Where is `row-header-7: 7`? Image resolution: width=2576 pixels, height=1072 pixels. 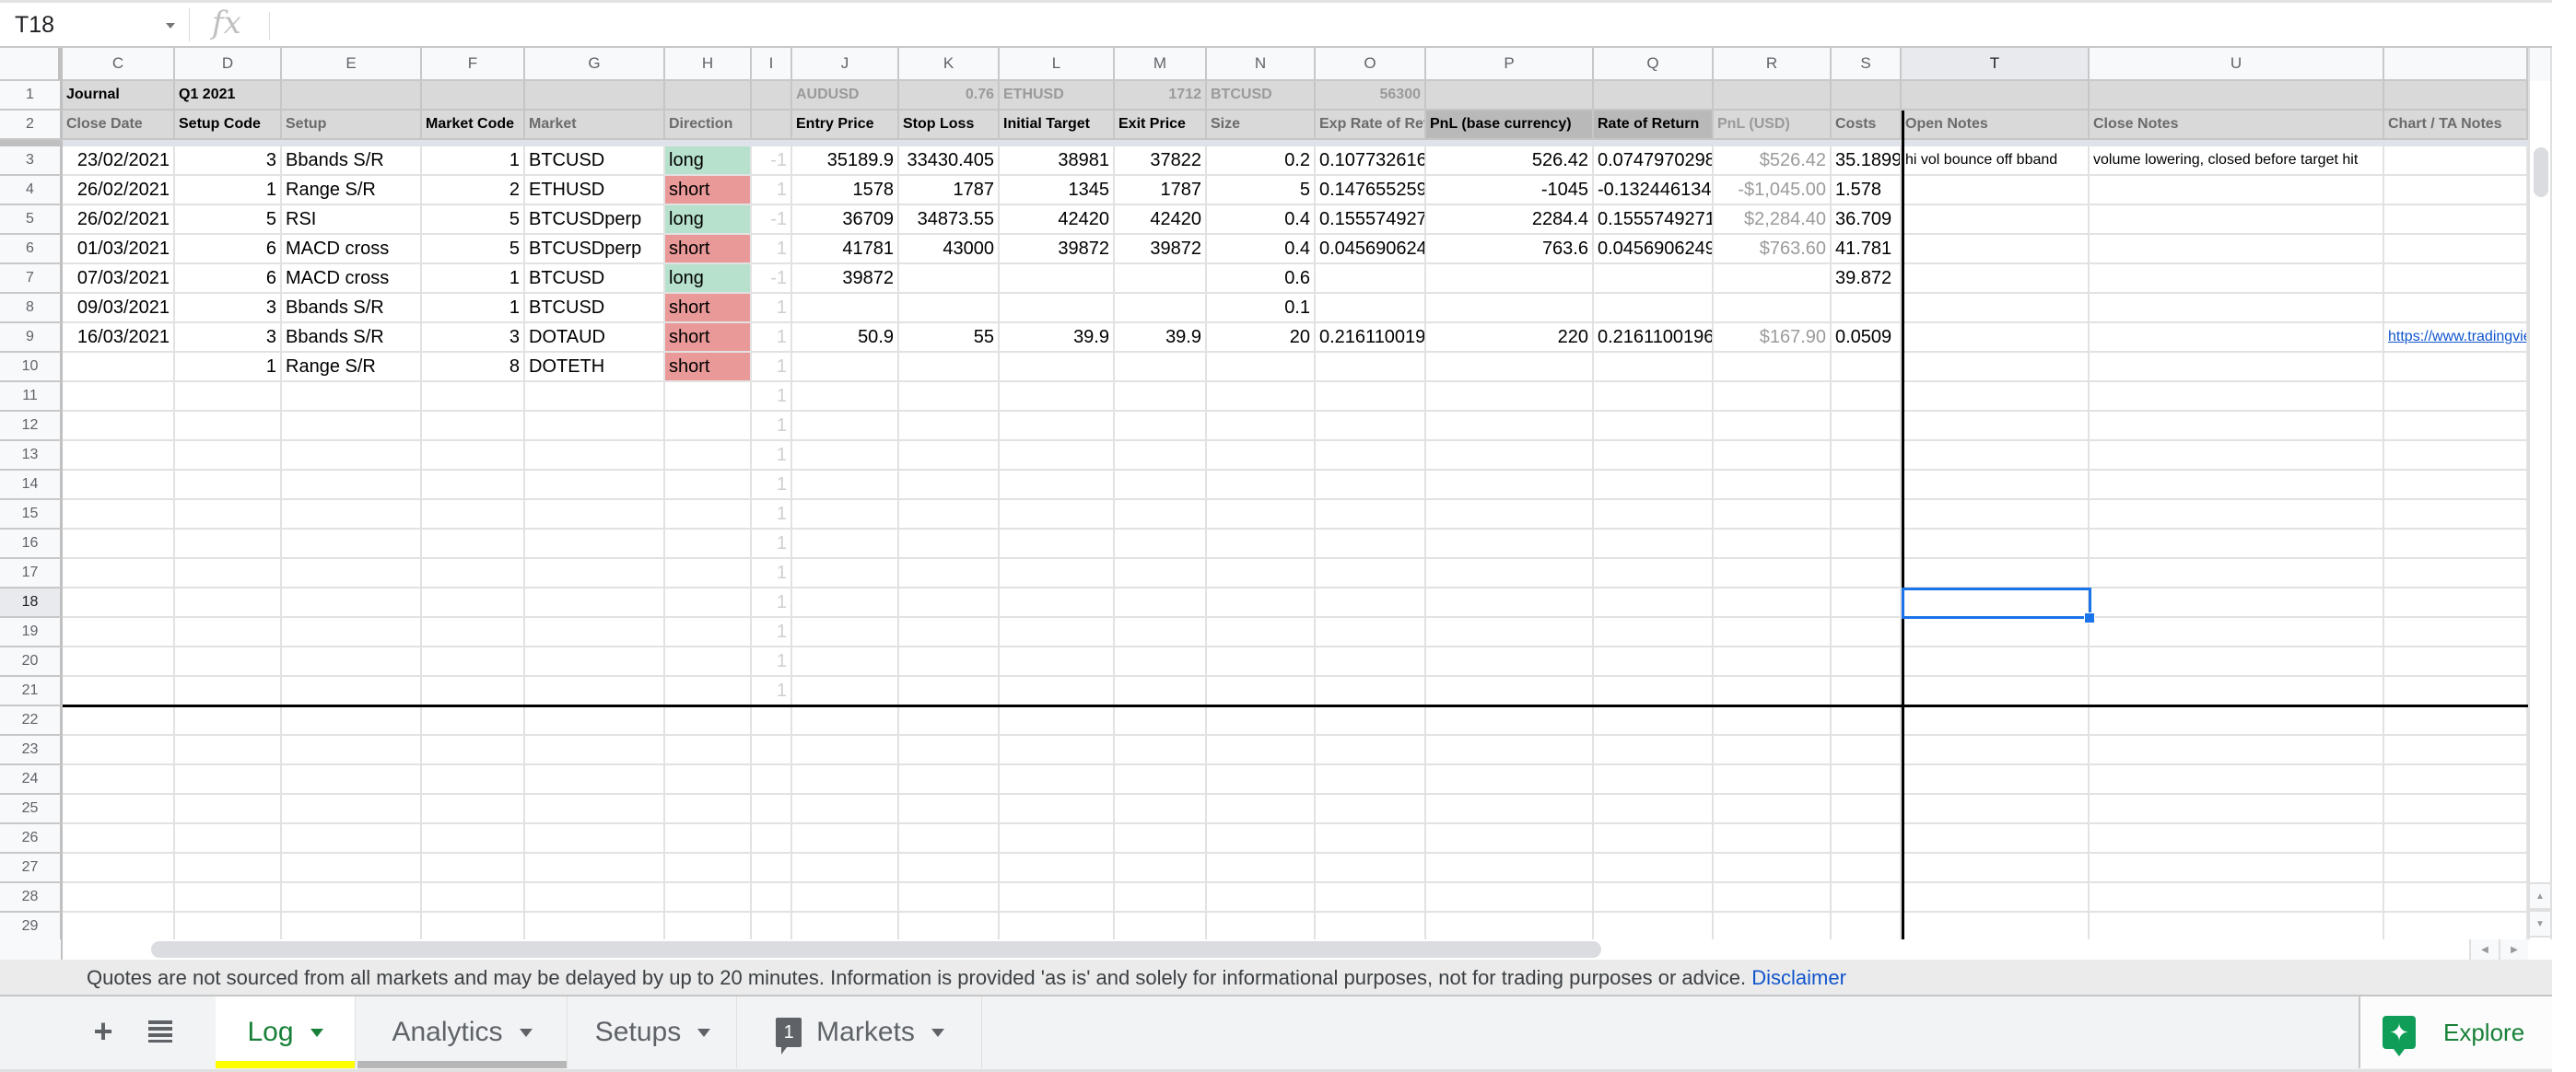
row-header-7: 7 is located at coordinates (31, 279).